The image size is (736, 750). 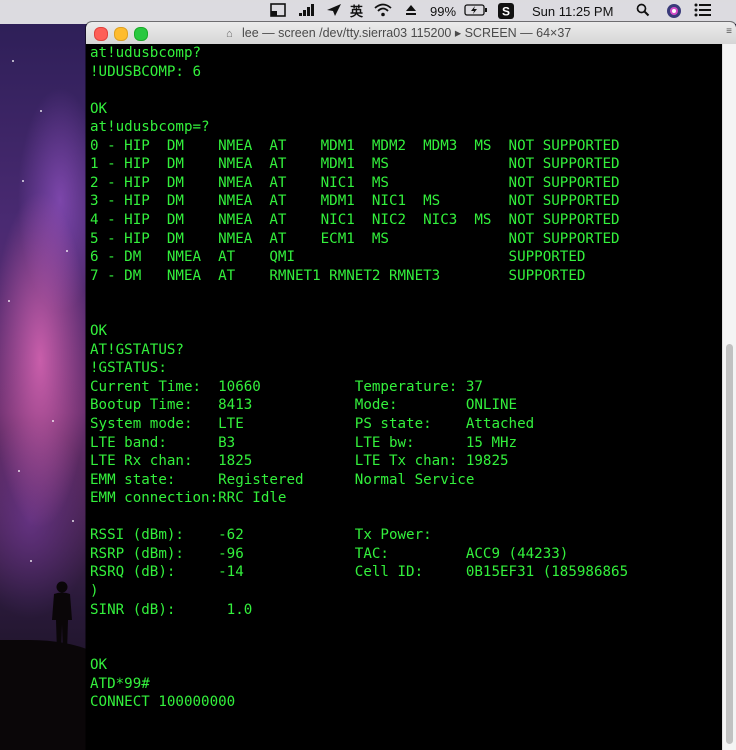 I want to click on terminal-line: at!udusbcomp?, so click(x=146, y=53).